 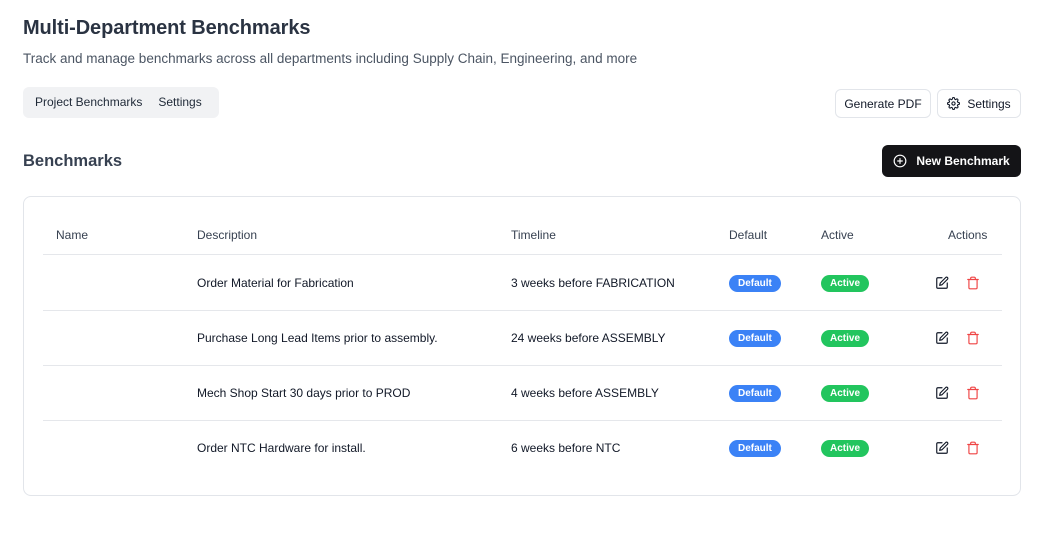 I want to click on page-title: Multi-Department Benchmarks, so click(x=167, y=28).